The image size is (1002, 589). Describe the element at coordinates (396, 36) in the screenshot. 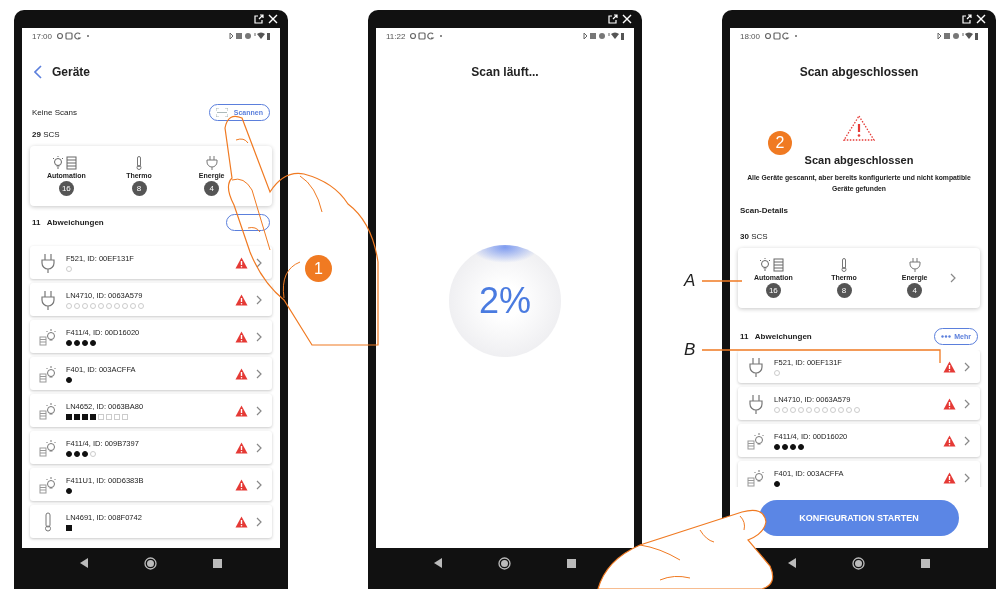

I see `status-time: 11:22` at that location.